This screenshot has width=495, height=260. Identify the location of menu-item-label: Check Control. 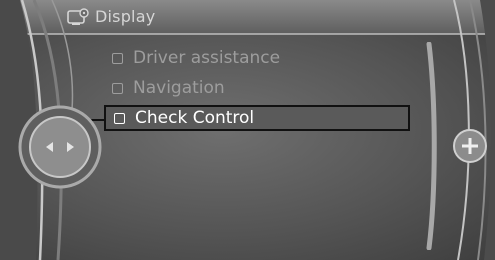
(195, 118).